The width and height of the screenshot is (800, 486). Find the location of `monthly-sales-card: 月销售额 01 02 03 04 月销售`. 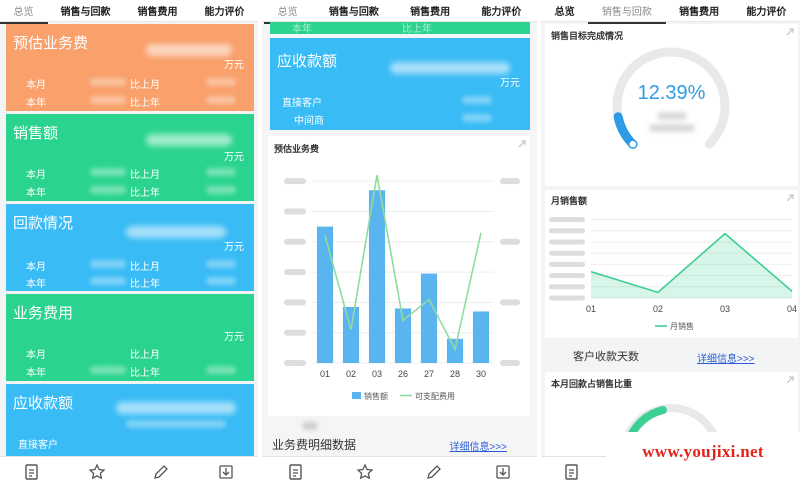

monthly-sales-card: 月销售额 01 02 03 04 月销售 is located at coordinates (671, 264).